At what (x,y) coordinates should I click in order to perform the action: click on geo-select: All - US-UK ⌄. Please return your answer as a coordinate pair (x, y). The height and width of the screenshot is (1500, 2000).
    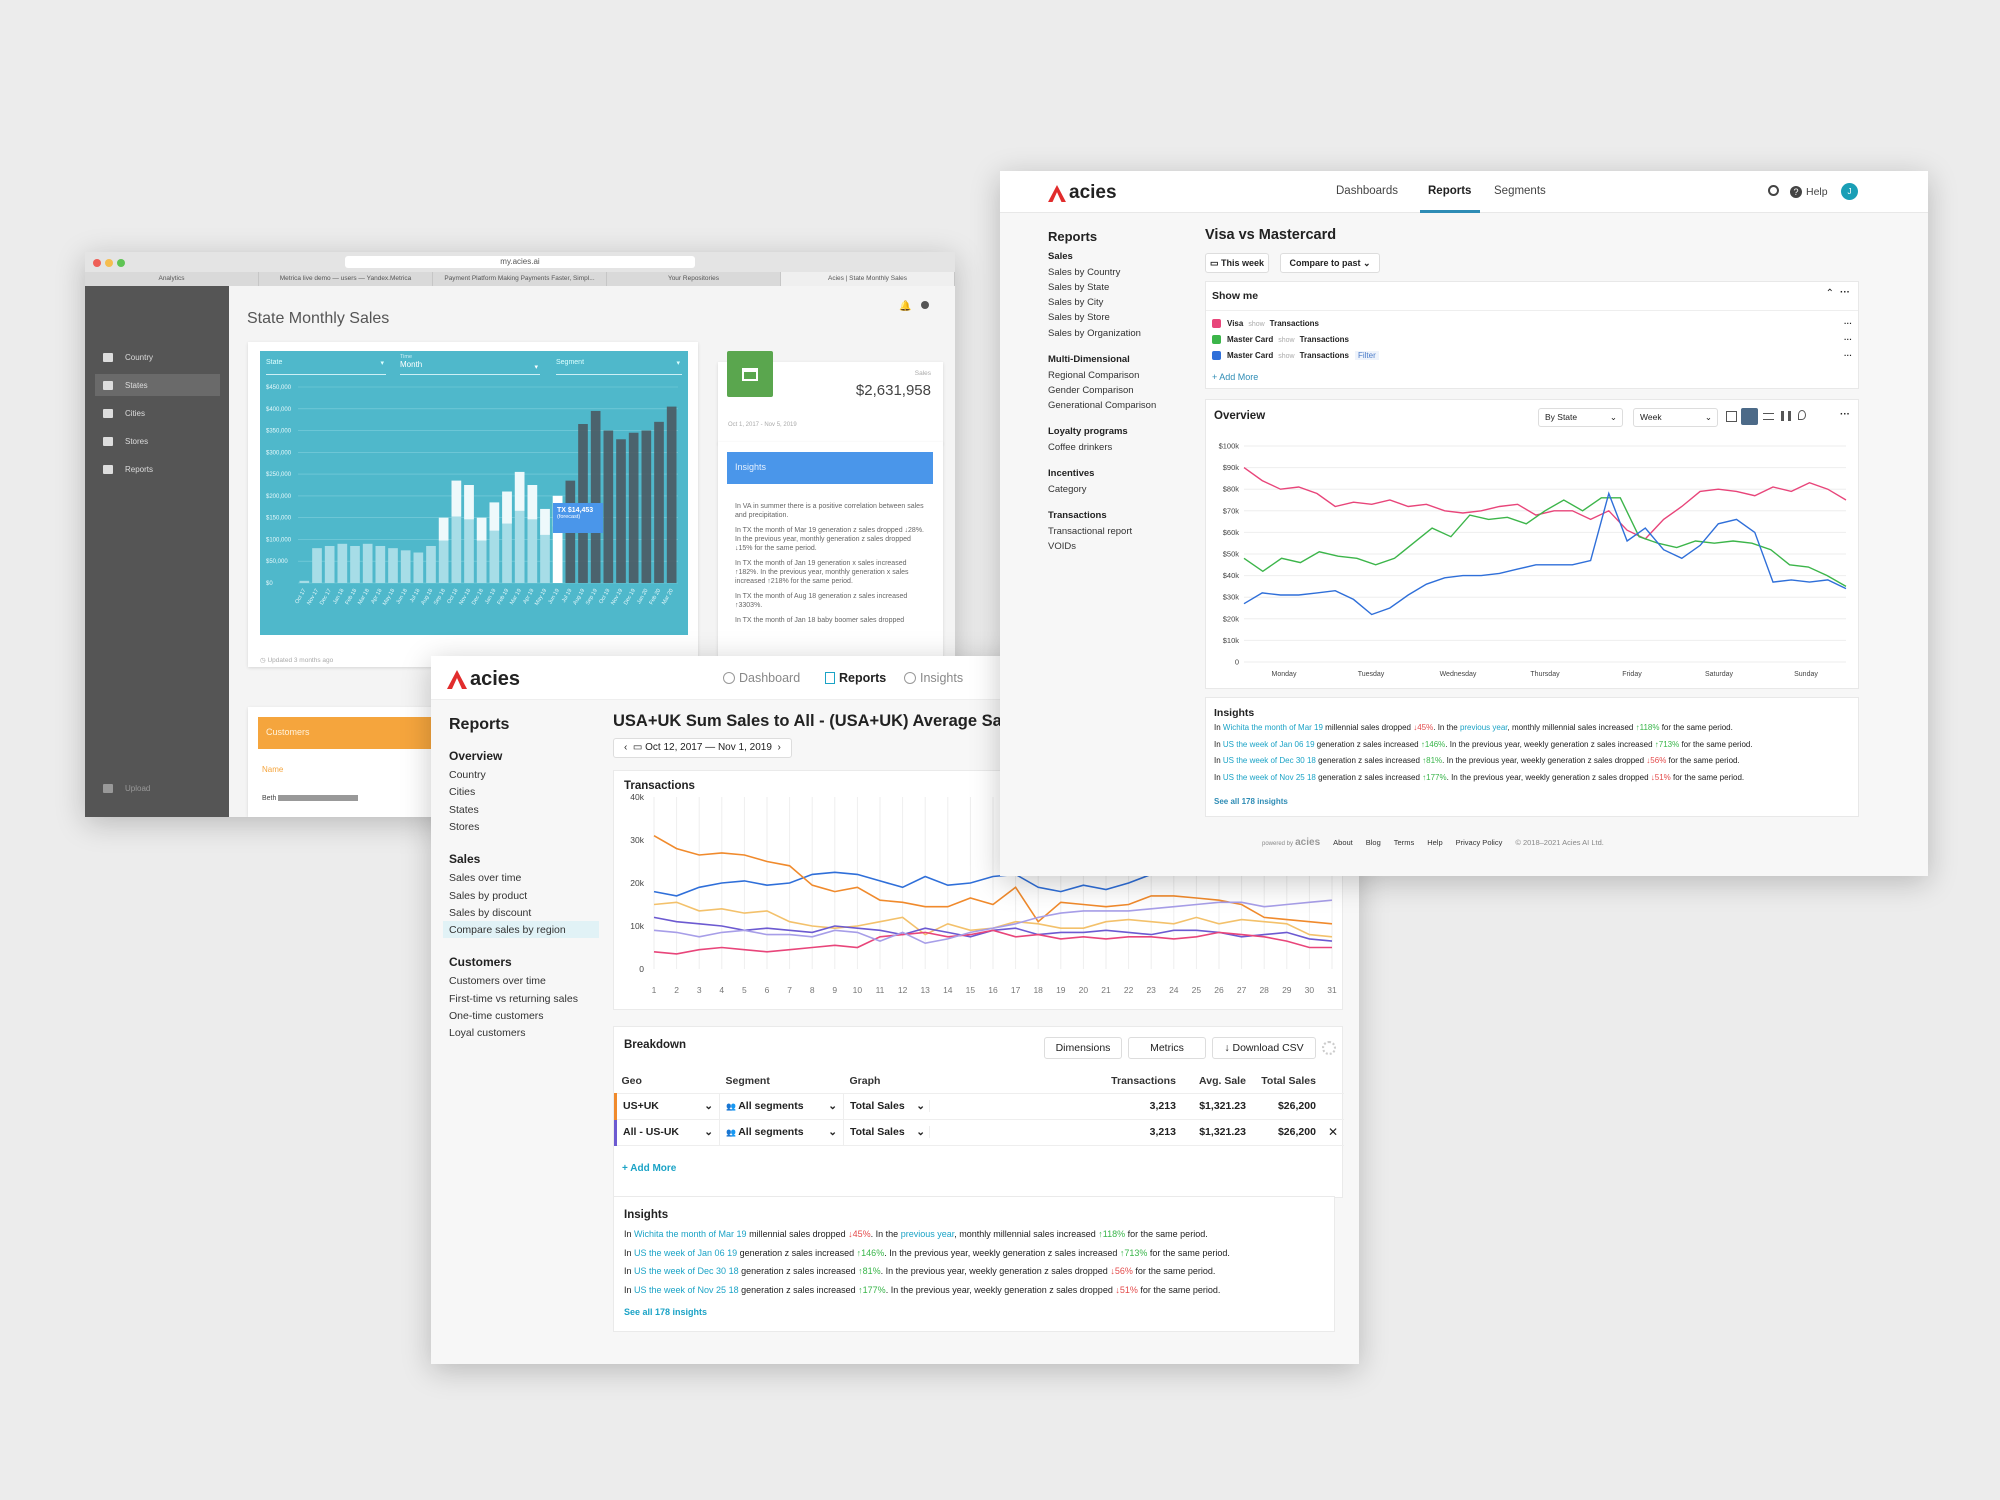
    Looking at the image, I should click on (667, 1132).